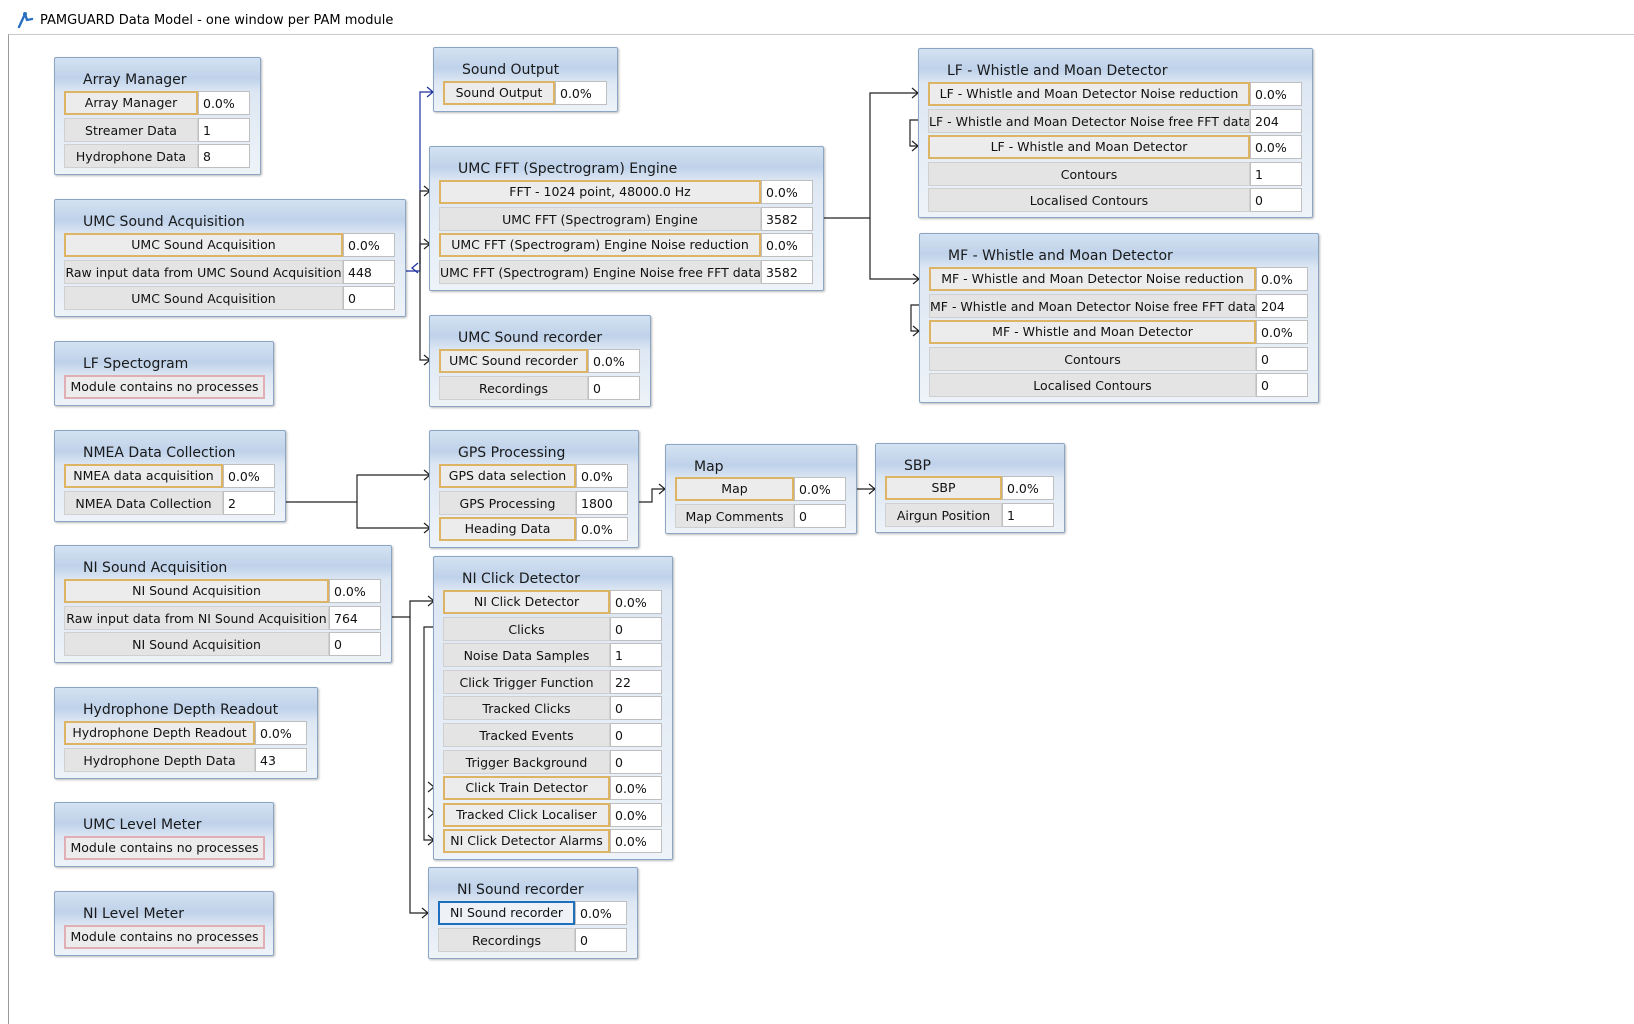 The width and height of the screenshot is (1634, 1024). Describe the element at coordinates (159, 733) in the screenshot. I see `process-label: Hydrophone Depth Readout` at that location.